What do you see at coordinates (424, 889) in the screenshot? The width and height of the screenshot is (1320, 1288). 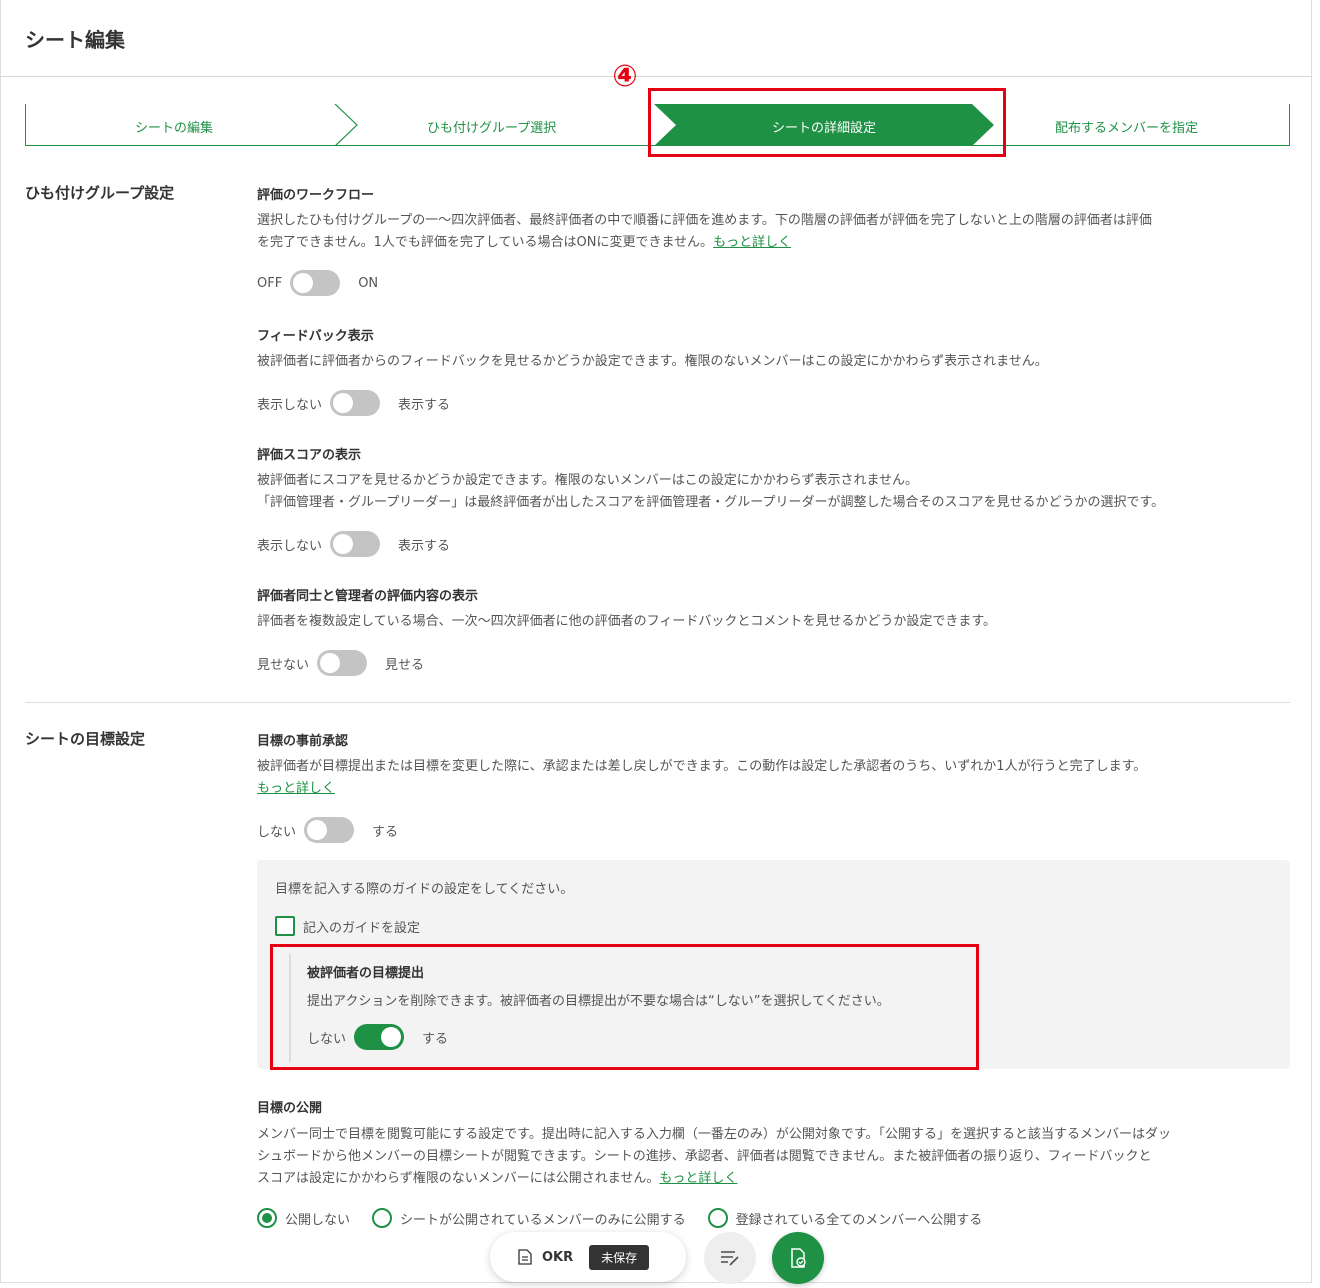 I see `guide-instruction: 目標を記入する際のガイドの設定をしてください。` at bounding box center [424, 889].